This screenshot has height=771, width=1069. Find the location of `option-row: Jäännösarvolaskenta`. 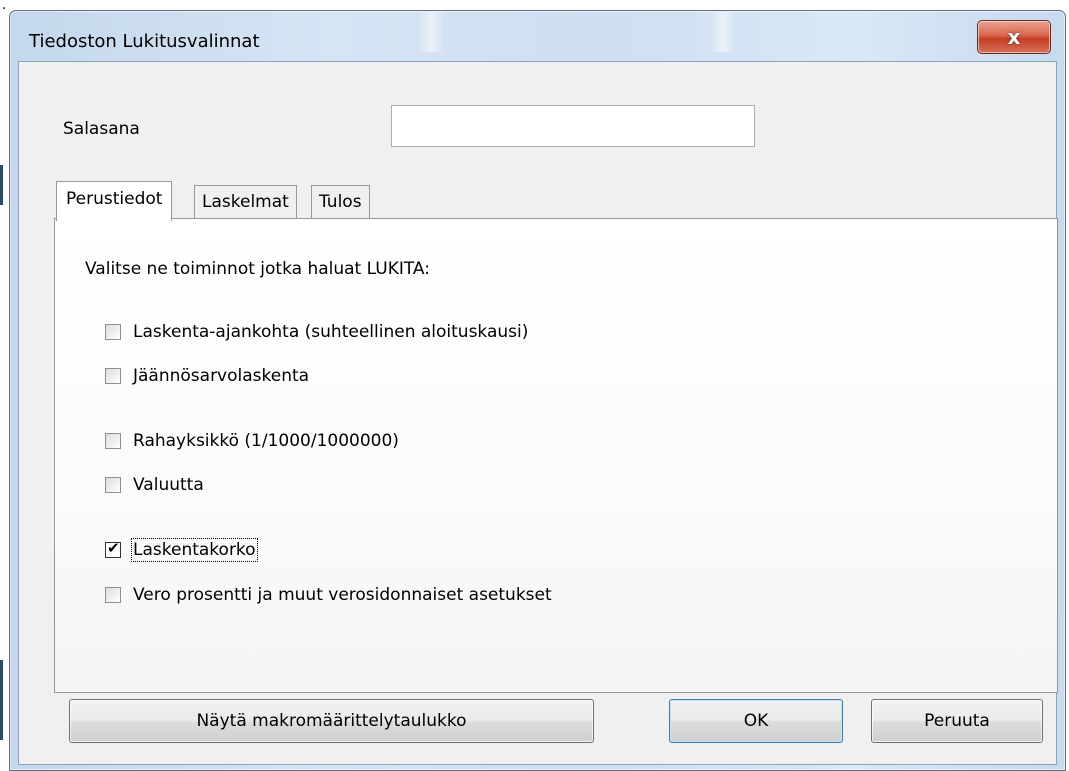

option-row: Jäännösarvolaskenta is located at coordinates (207, 376).